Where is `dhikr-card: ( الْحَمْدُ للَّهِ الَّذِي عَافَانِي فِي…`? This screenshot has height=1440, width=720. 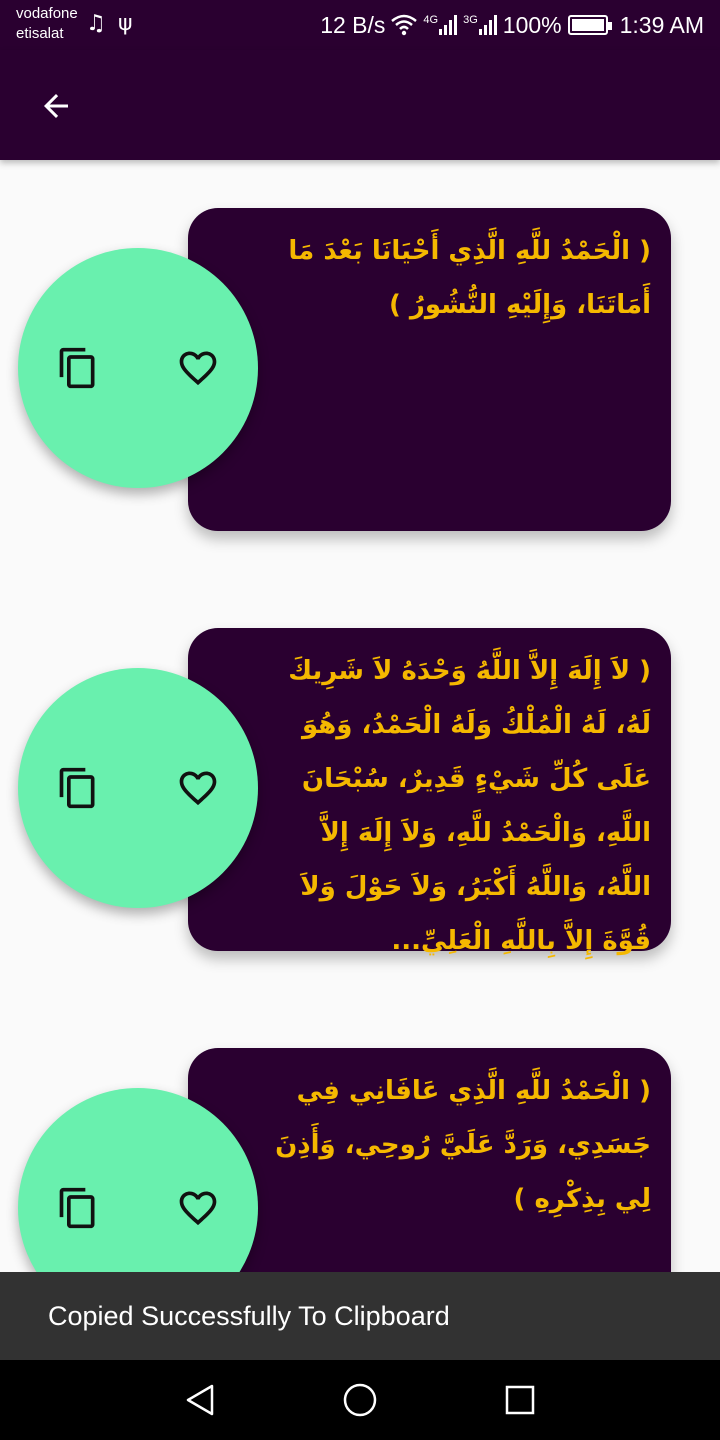
dhikr-card: ( الْحَمْدُ للَّهِ الَّذِي عَافَانِي فِي… is located at coordinates (429, 1160).